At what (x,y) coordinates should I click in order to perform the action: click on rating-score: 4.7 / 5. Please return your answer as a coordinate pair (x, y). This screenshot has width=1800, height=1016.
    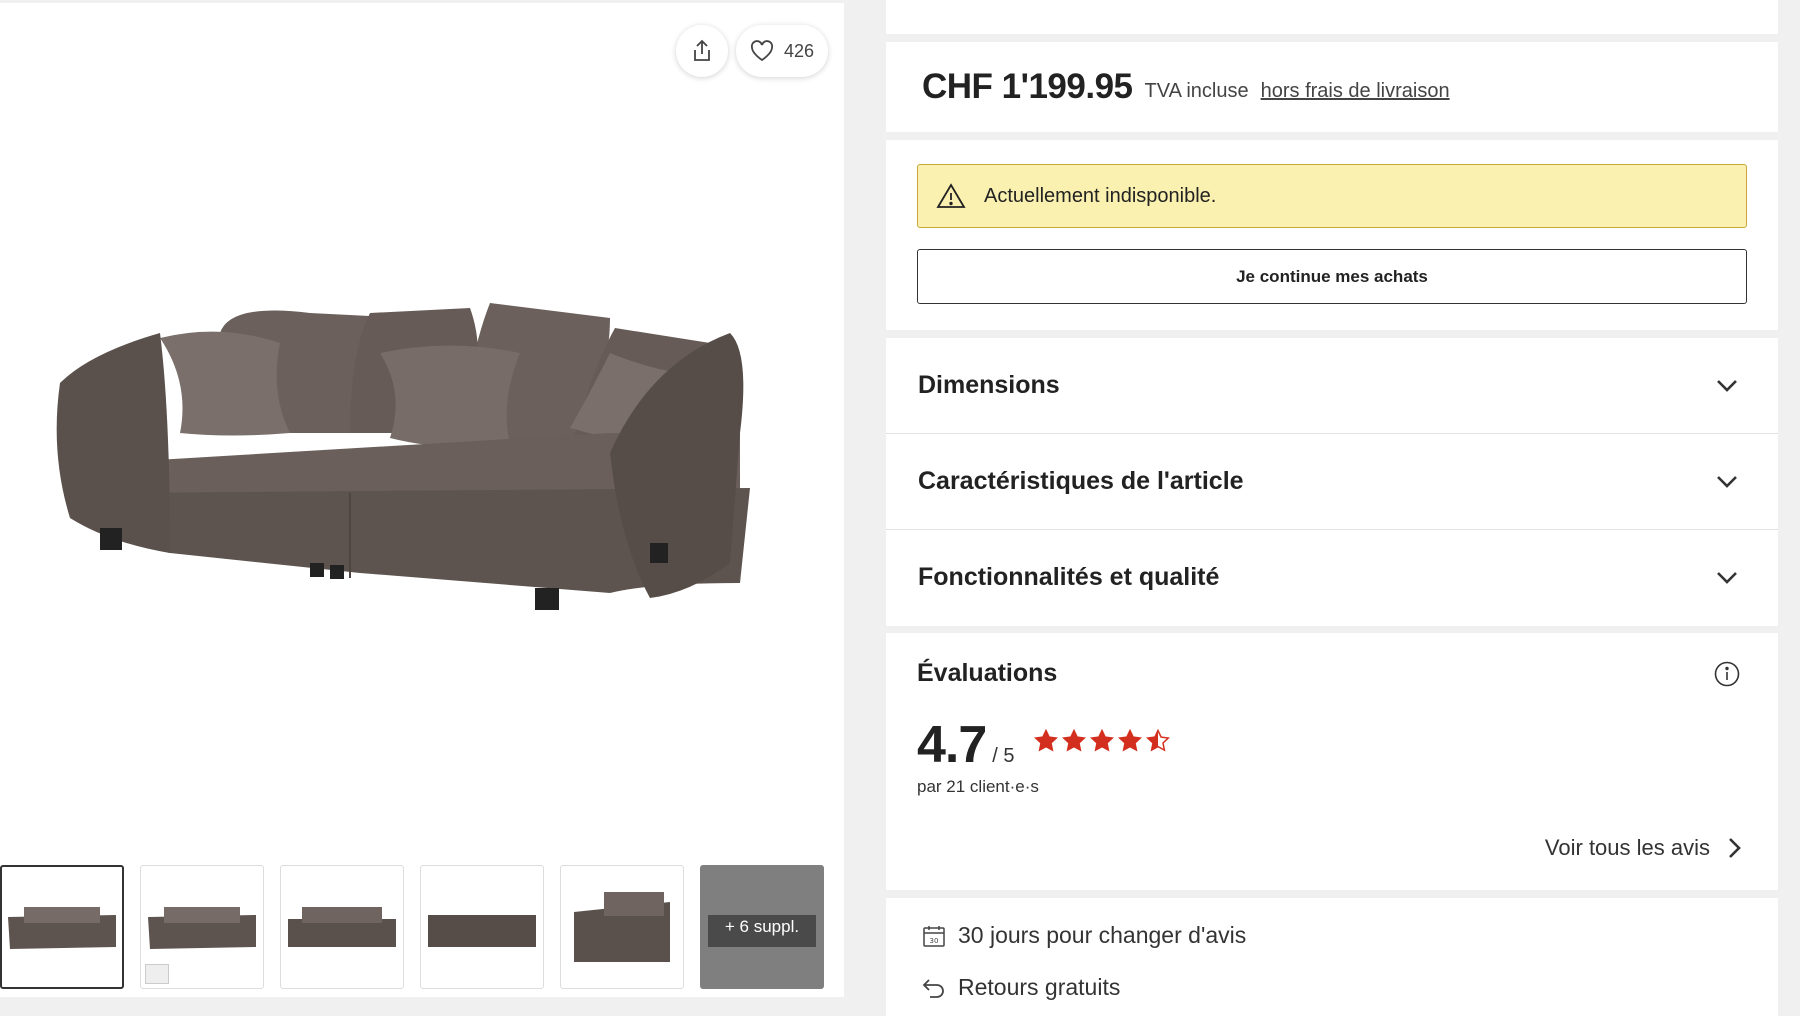
    Looking at the image, I should click on (966, 745).